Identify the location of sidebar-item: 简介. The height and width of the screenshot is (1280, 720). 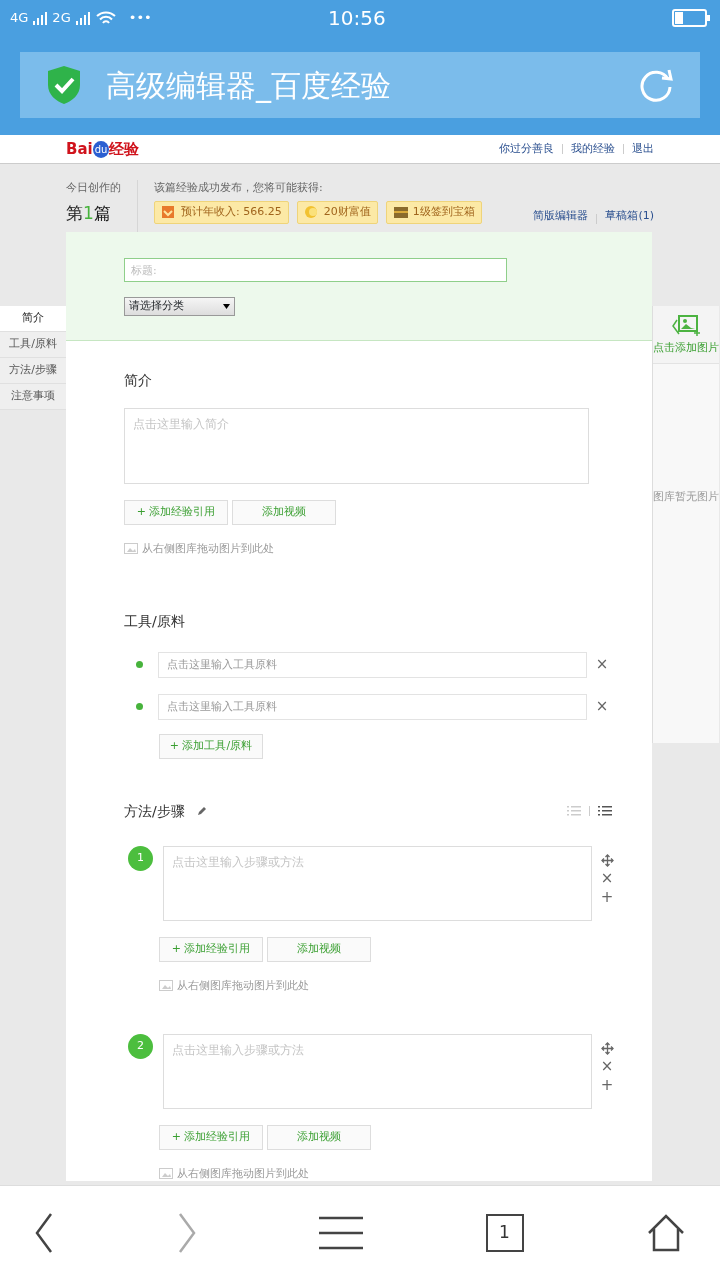
(33, 319).